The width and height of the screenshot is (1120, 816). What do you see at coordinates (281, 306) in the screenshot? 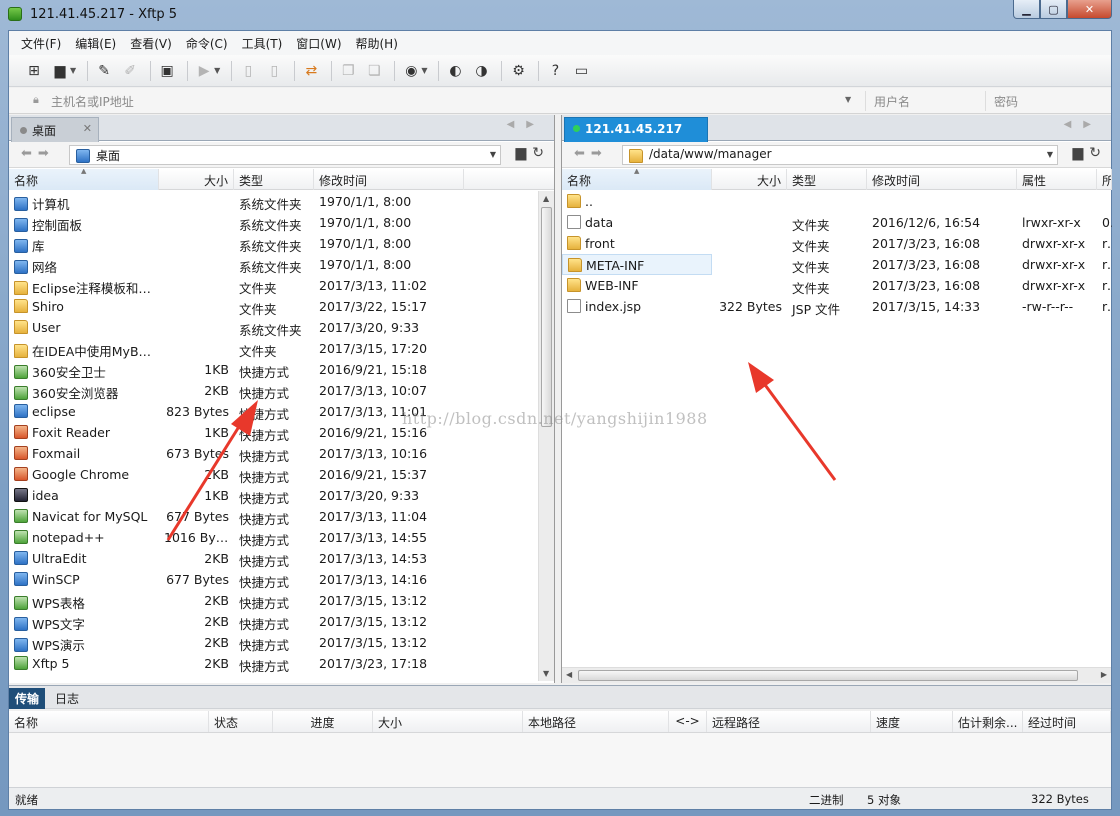
I see `file-row: Shiro 文件夹 2017/3/22, 15:17` at bounding box center [281, 306].